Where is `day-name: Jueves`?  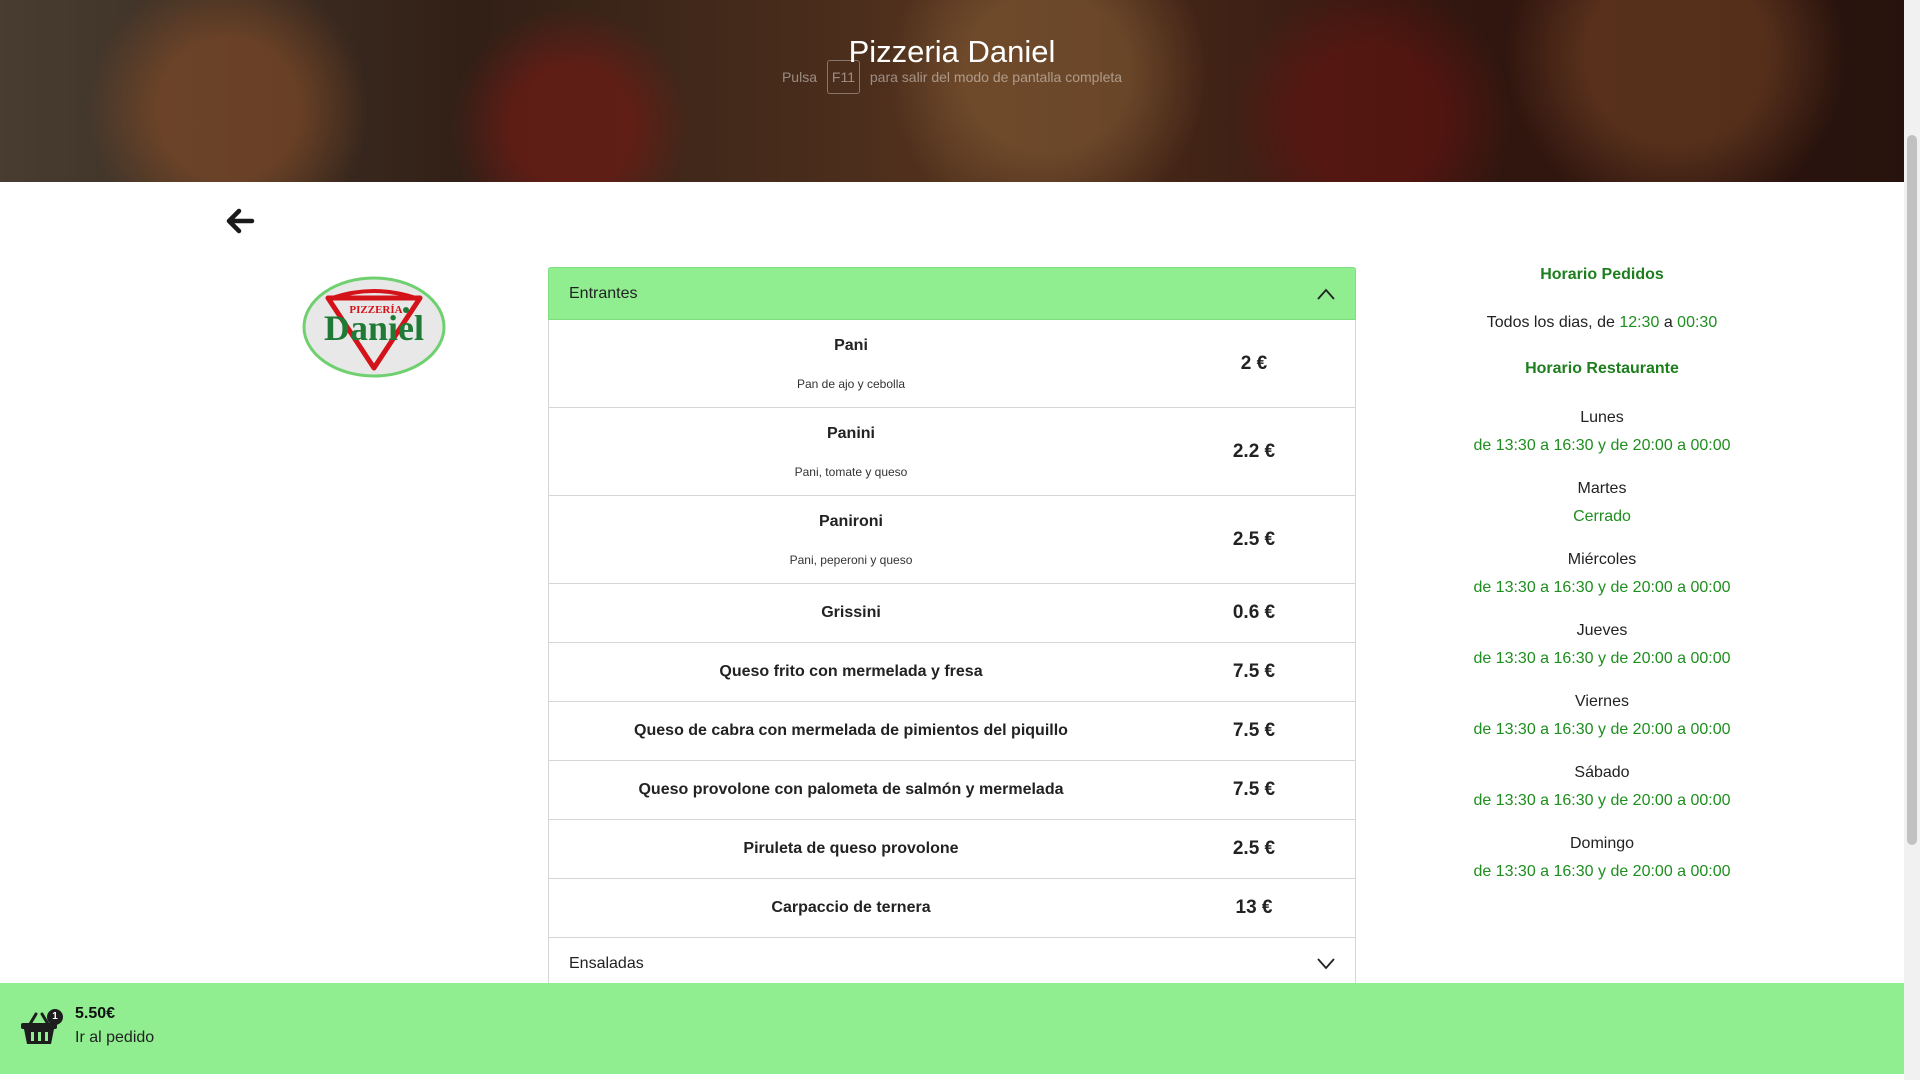
day-name: Jueves is located at coordinates (1602, 630).